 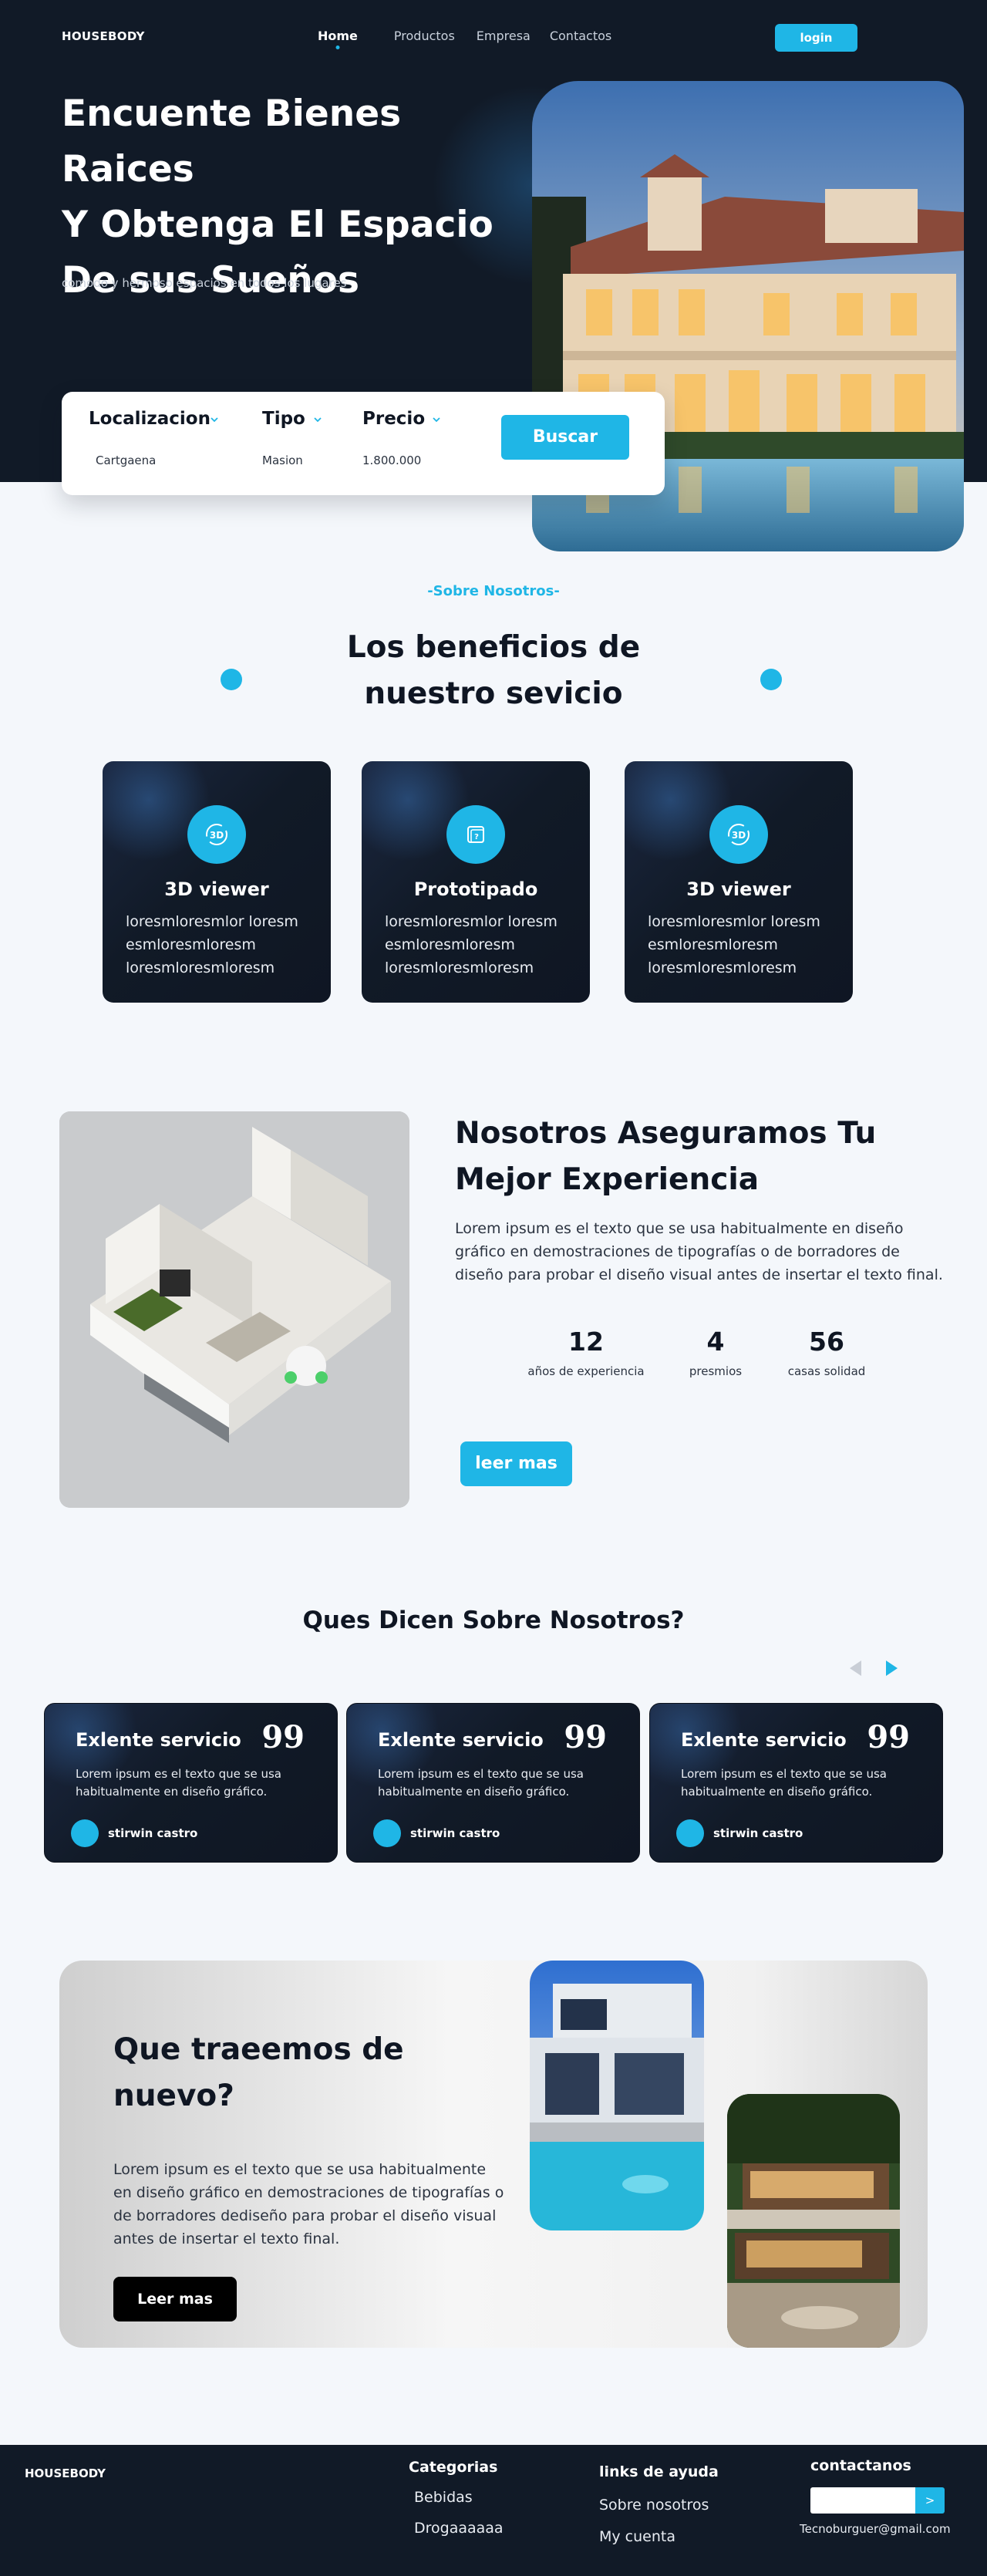 What do you see at coordinates (659, 2471) in the screenshot?
I see `footer-heading: links de ayuda` at bounding box center [659, 2471].